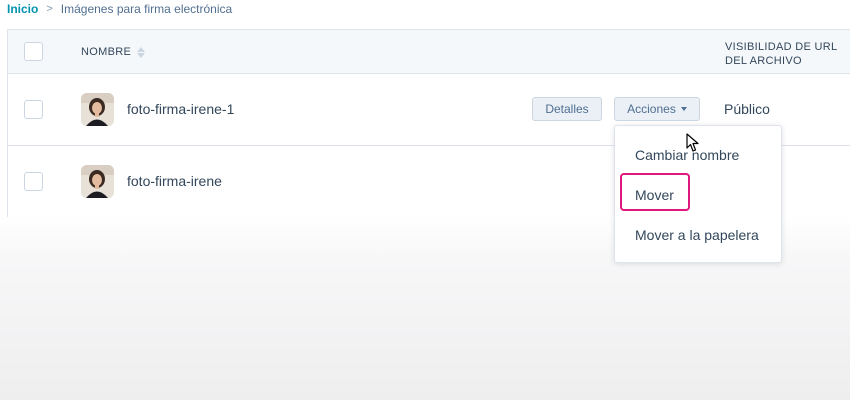 Image resolution: width=850 pixels, height=400 pixels. I want to click on actions-dropdown-button: Acciones, so click(657, 109).